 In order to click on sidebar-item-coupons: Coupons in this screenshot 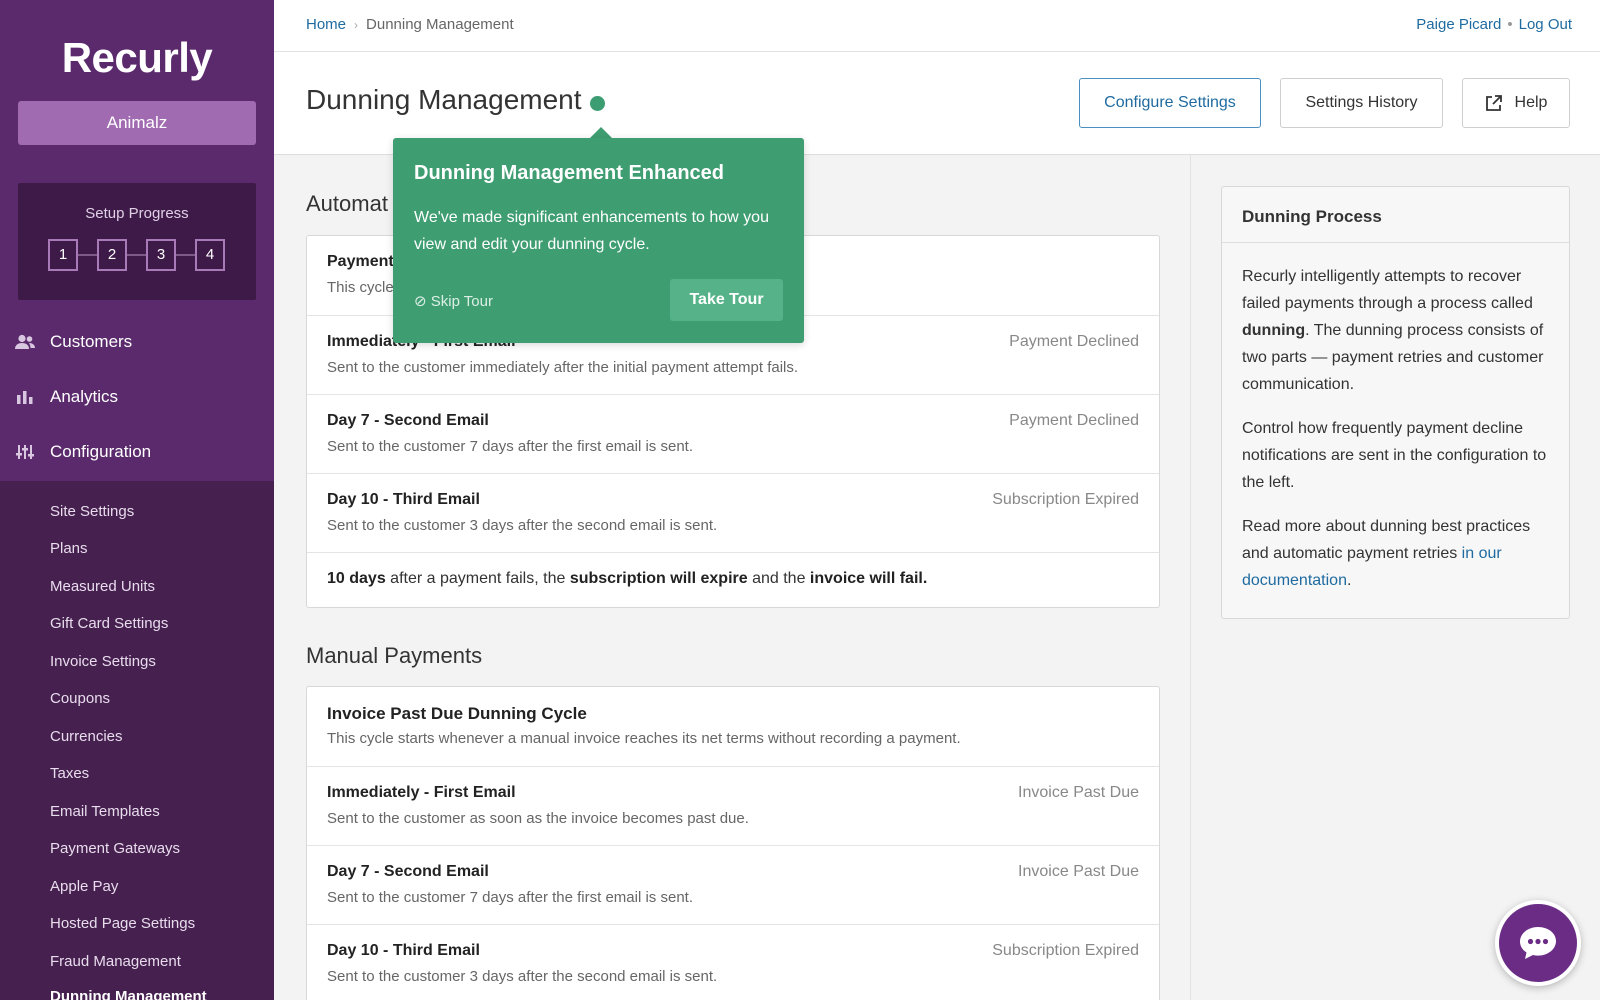, I will do `click(80, 698)`.